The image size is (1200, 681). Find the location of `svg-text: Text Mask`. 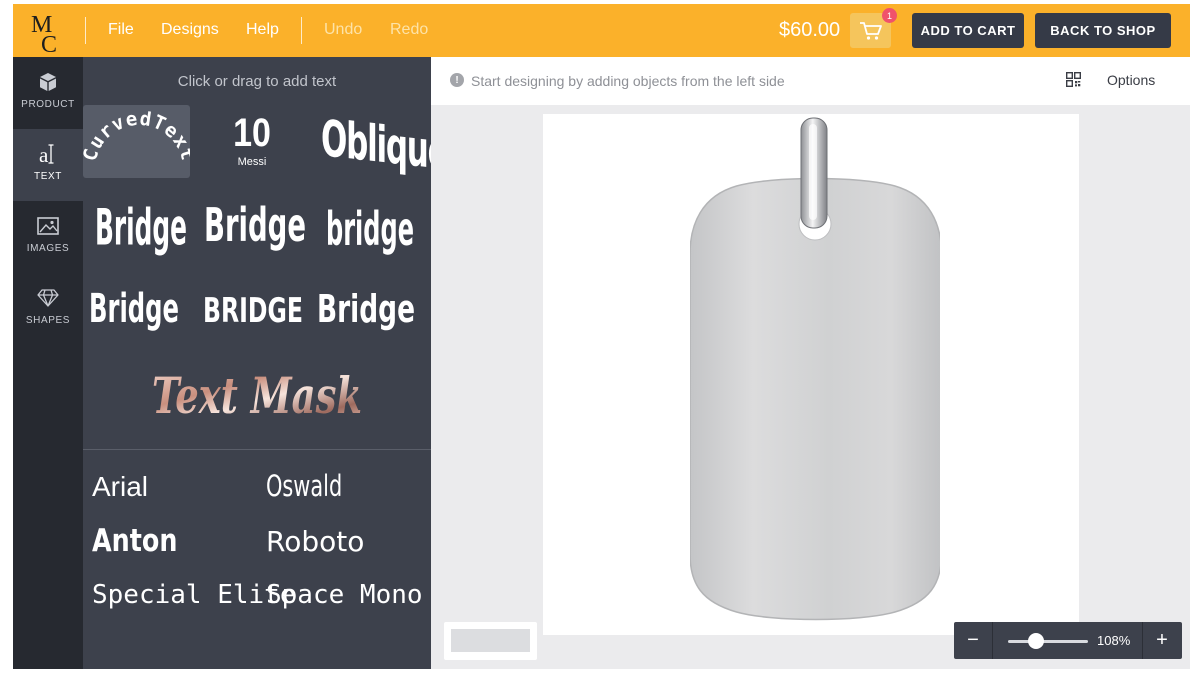

svg-text: Text Mask is located at coordinates (257, 395).